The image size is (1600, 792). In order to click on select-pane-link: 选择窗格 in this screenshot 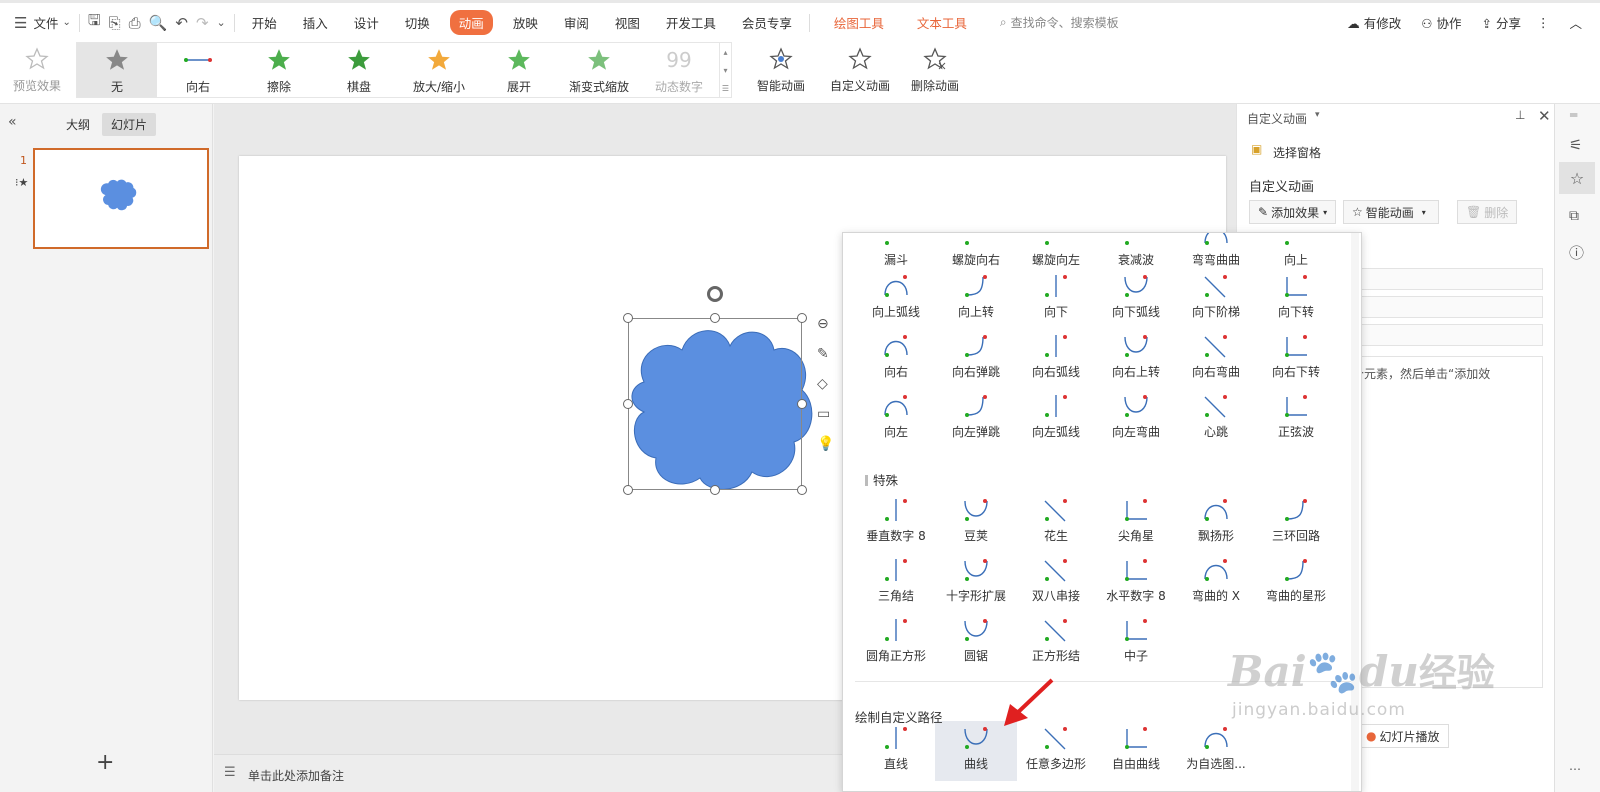, I will do `click(1297, 152)`.